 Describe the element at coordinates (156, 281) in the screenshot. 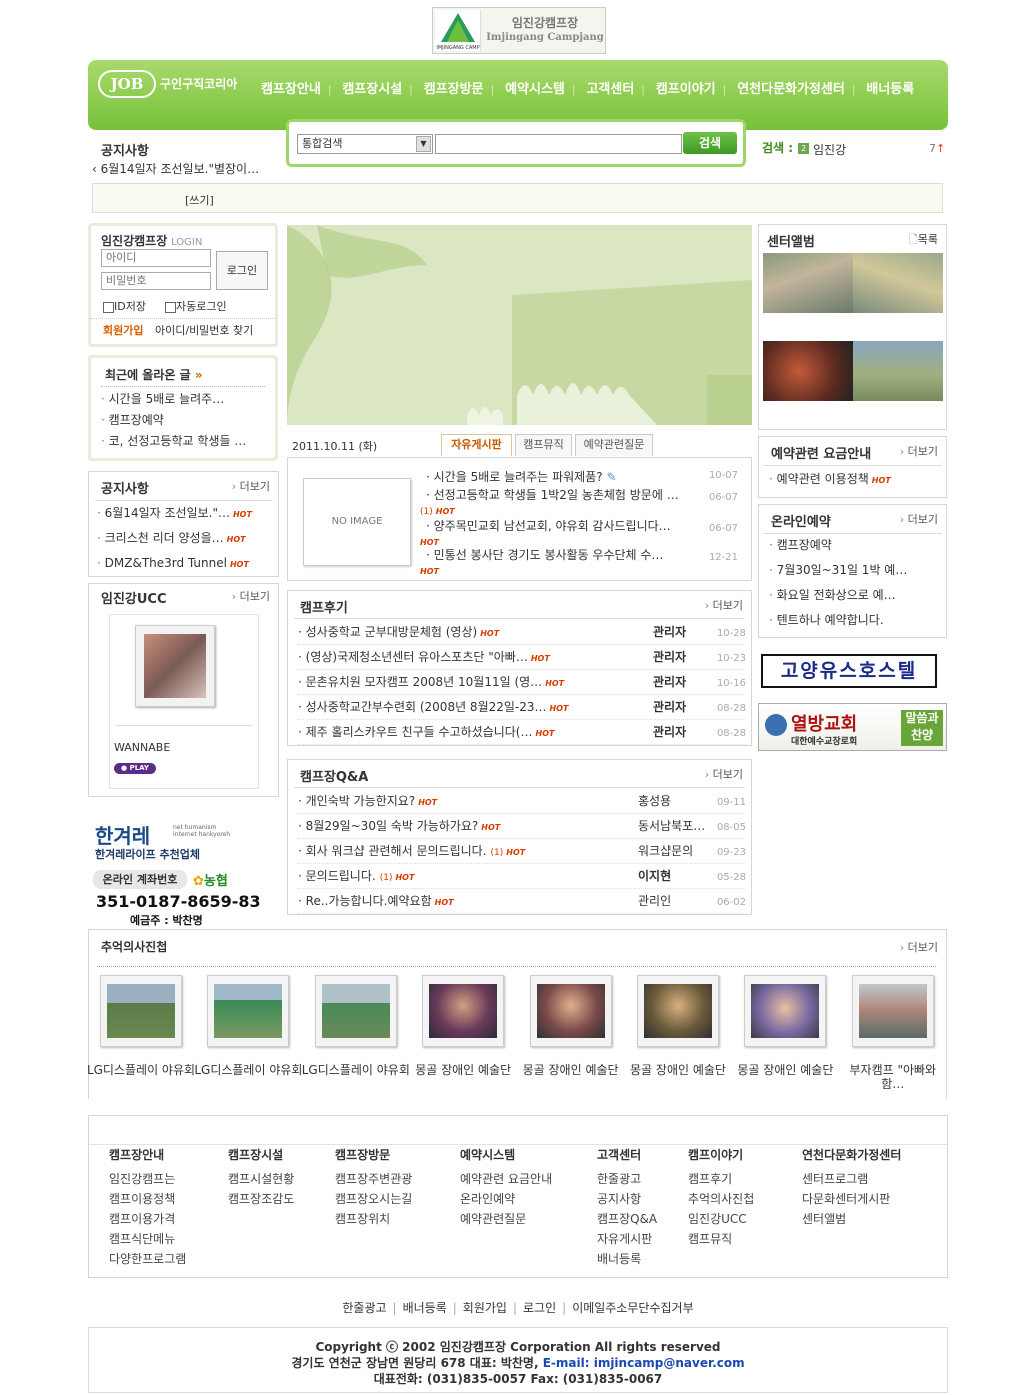

I see `login-pw-input` at that location.